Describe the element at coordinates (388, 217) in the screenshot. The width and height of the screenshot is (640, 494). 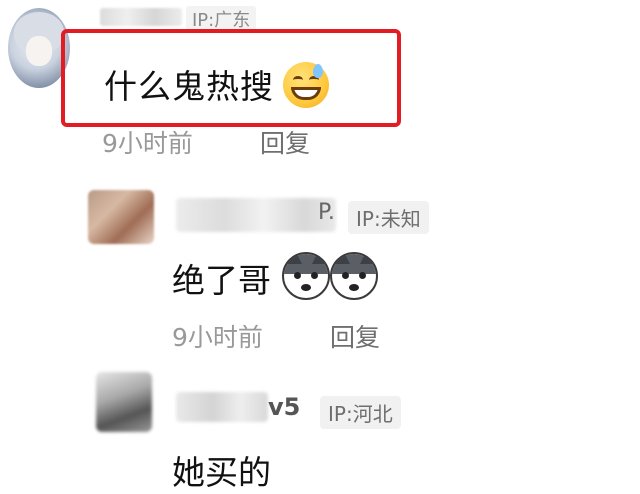
I see `ip-location: IP:未知` at that location.